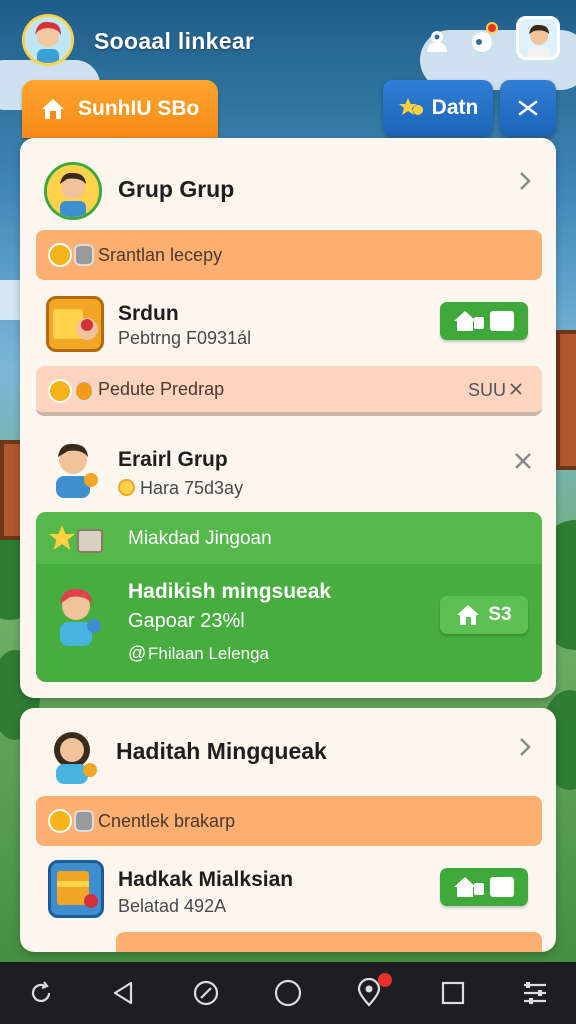 This screenshot has height=1024, width=576. What do you see at coordinates (206, 993) in the screenshot?
I see `gauge-icon` at bounding box center [206, 993].